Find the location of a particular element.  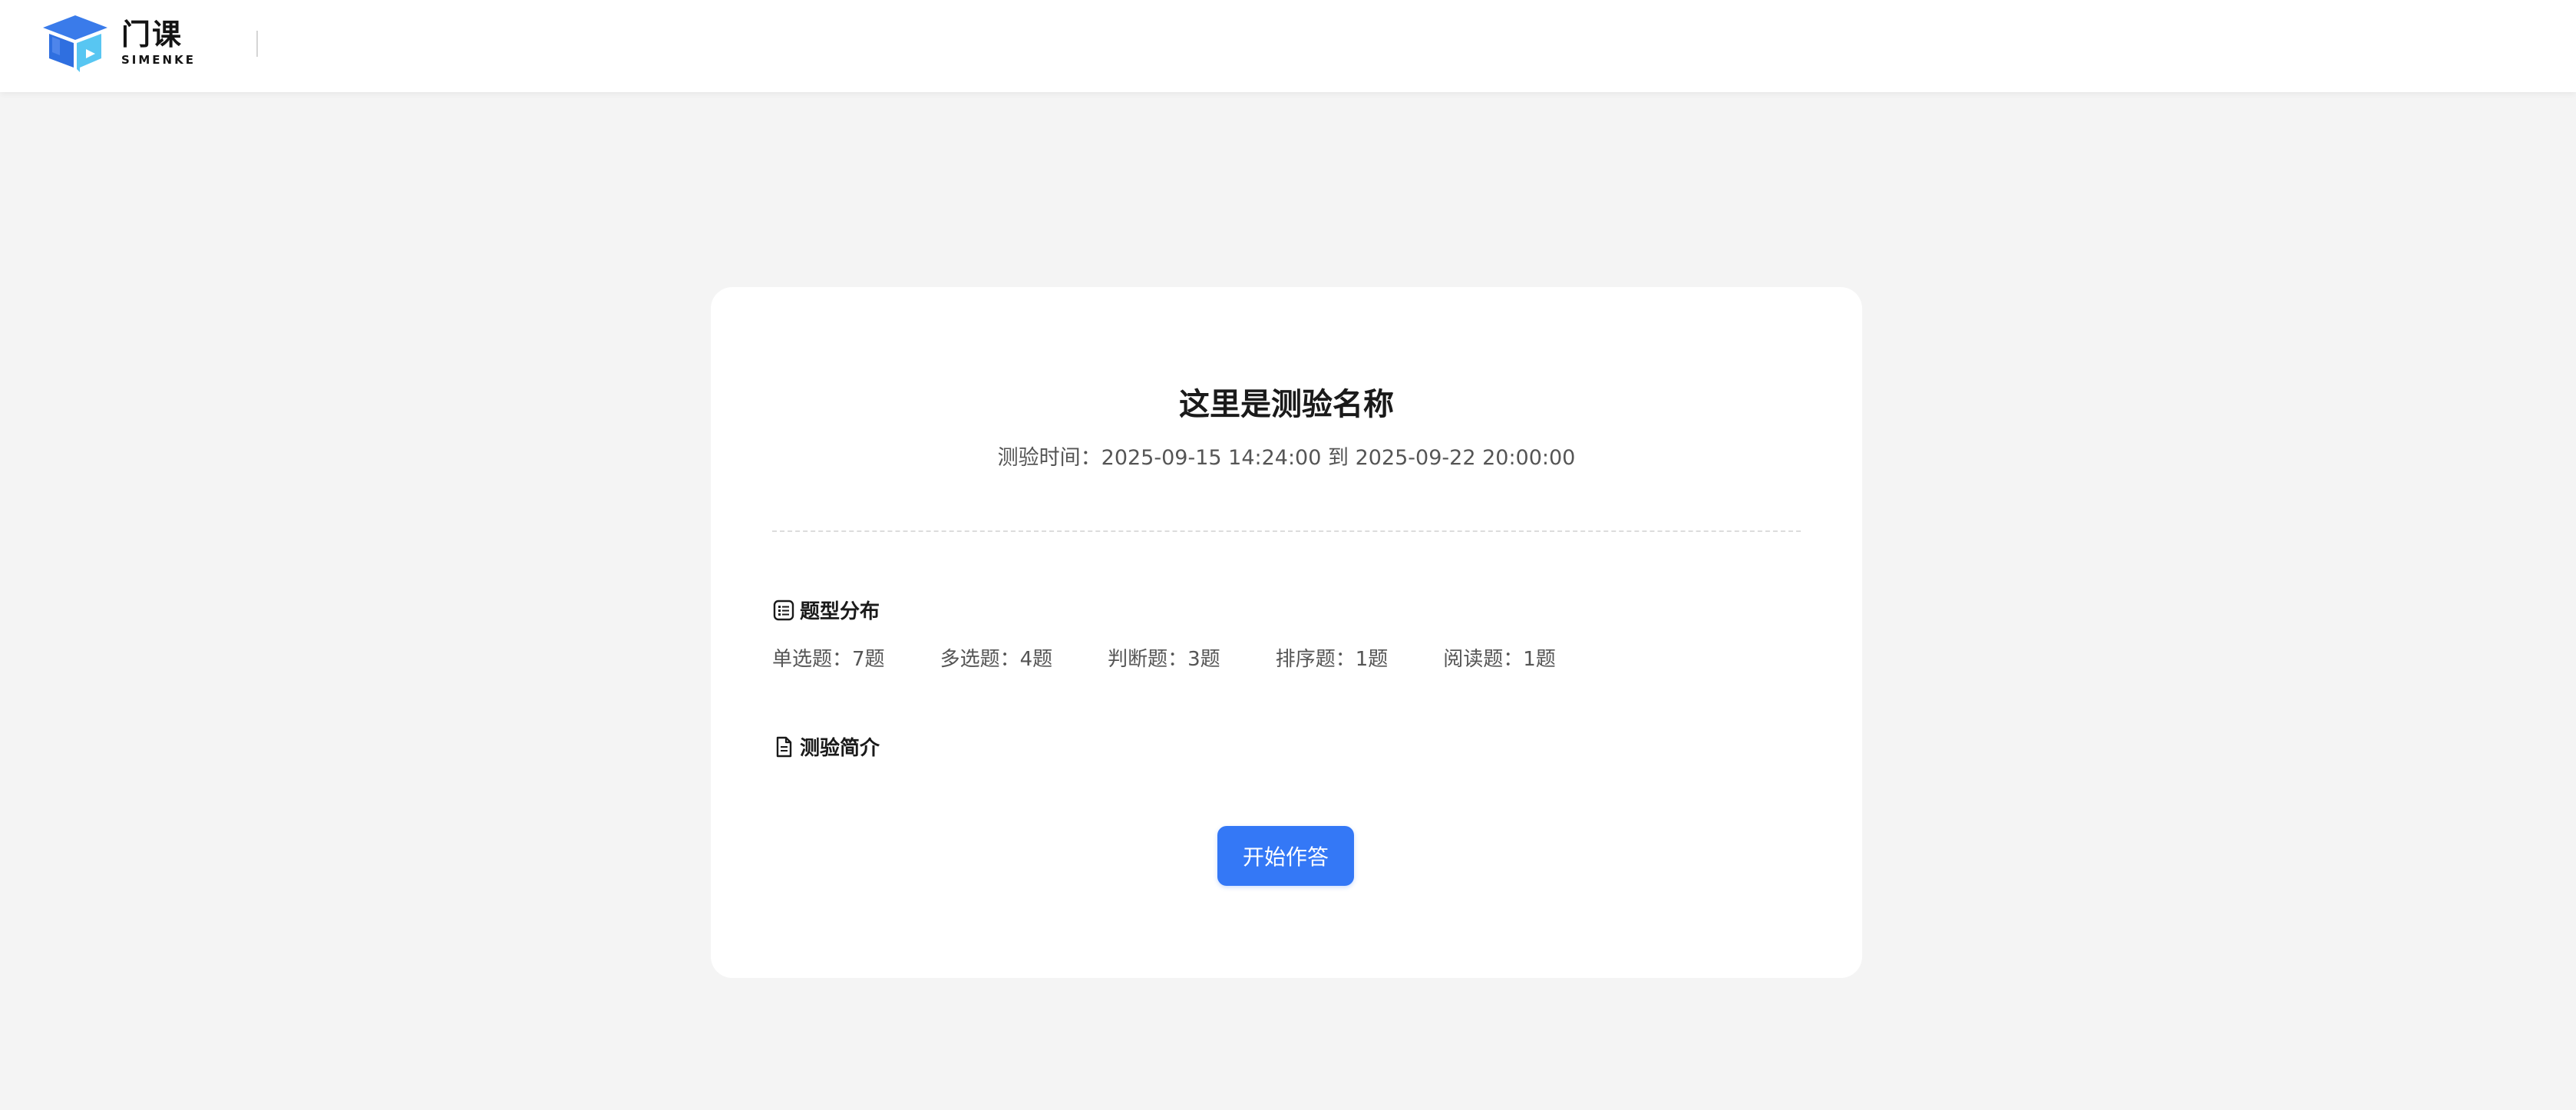

time-separator: 到 is located at coordinates (1338, 458).